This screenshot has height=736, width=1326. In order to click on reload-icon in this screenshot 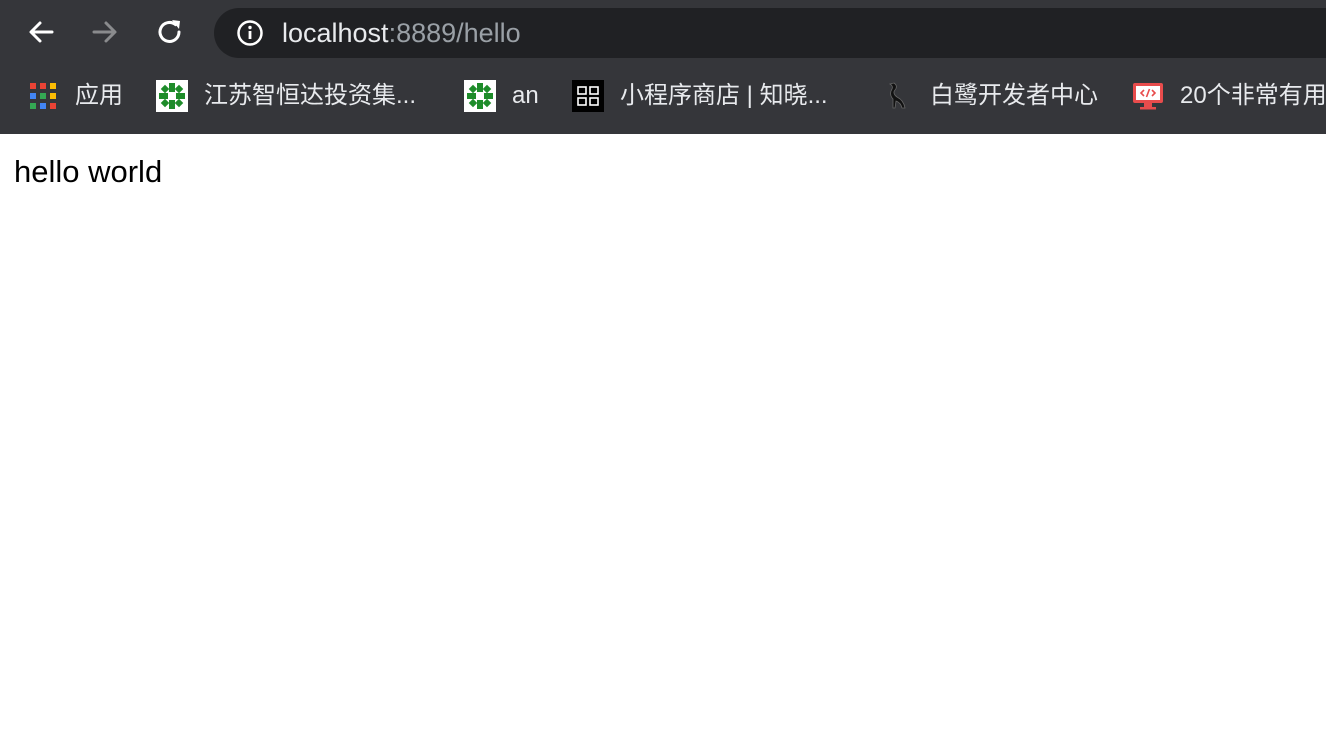, I will do `click(169, 31)`.